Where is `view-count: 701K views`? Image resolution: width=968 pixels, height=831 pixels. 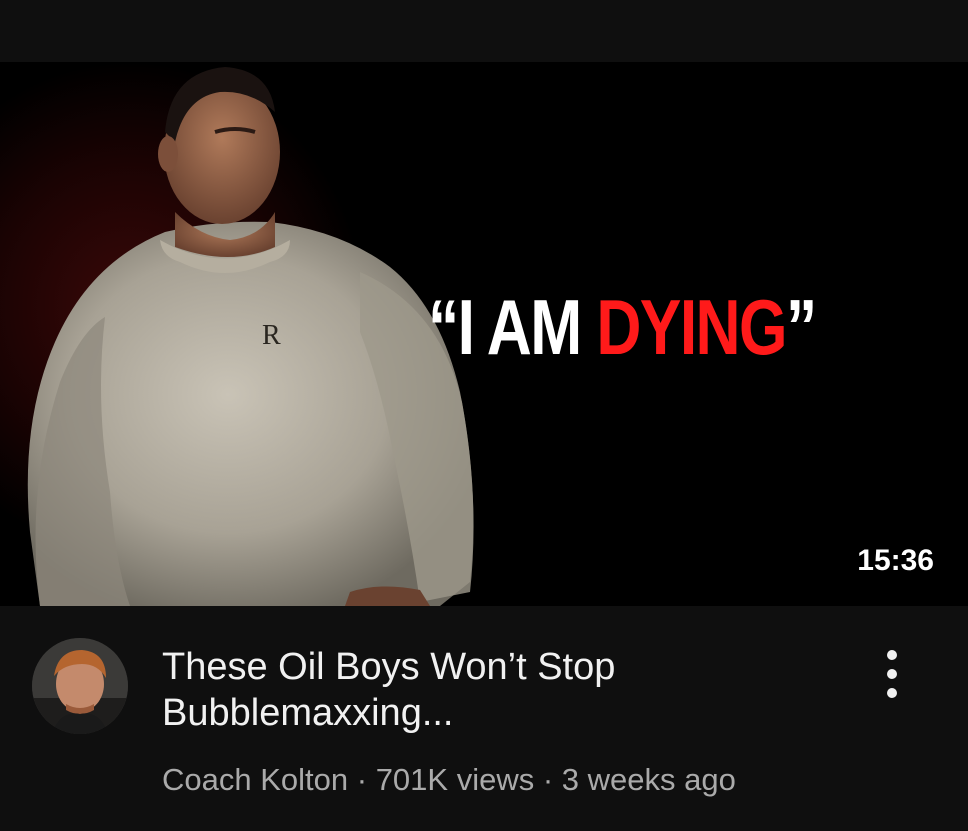
view-count: 701K views is located at coordinates (455, 779).